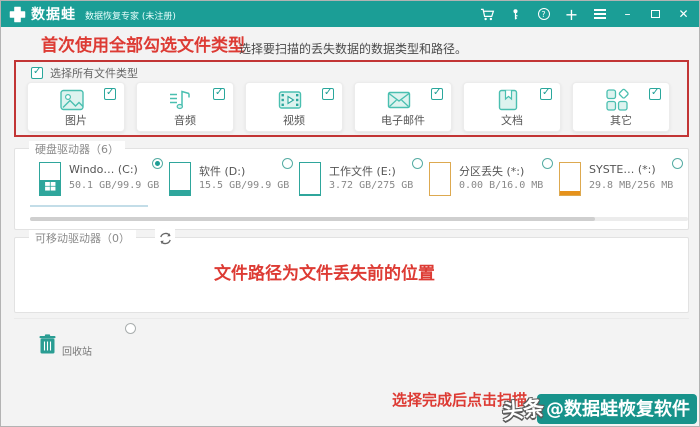  Describe the element at coordinates (310, 179) in the screenshot. I see `drive-e-icon` at that location.